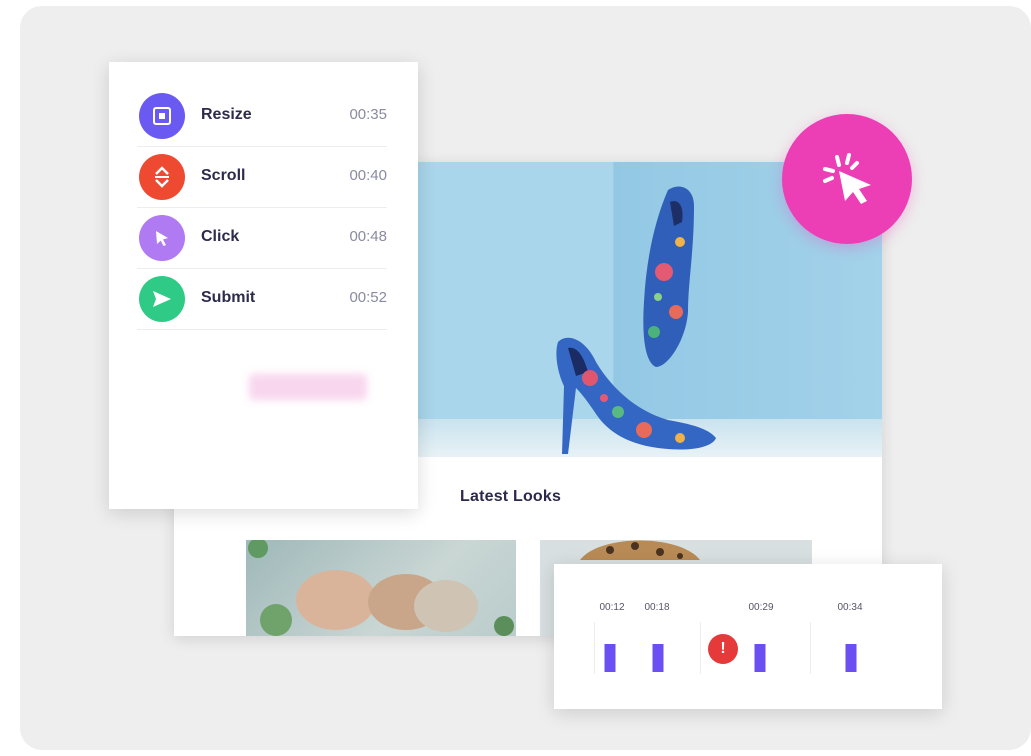 The image size is (1031, 756). Describe the element at coordinates (657, 607) in the screenshot. I see `timeline-time: 00:18` at that location.